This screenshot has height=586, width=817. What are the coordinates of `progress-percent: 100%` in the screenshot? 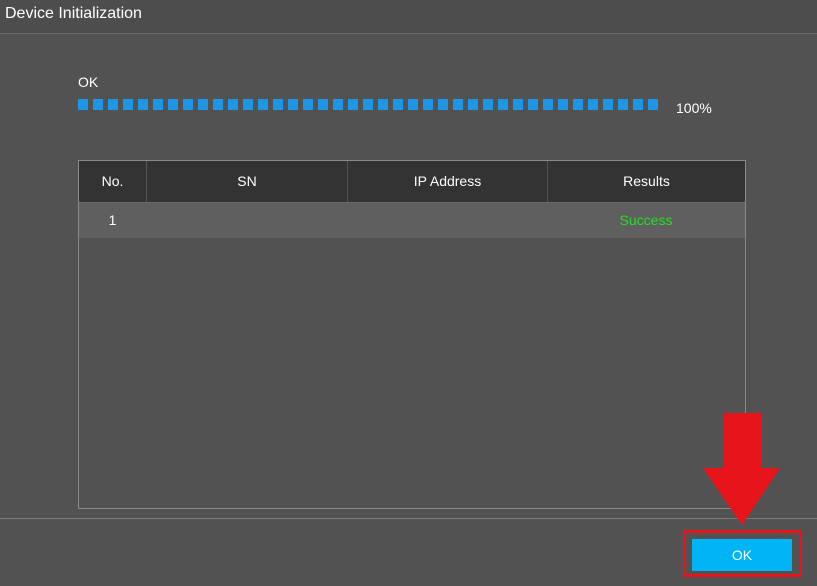 It's located at (694, 108).